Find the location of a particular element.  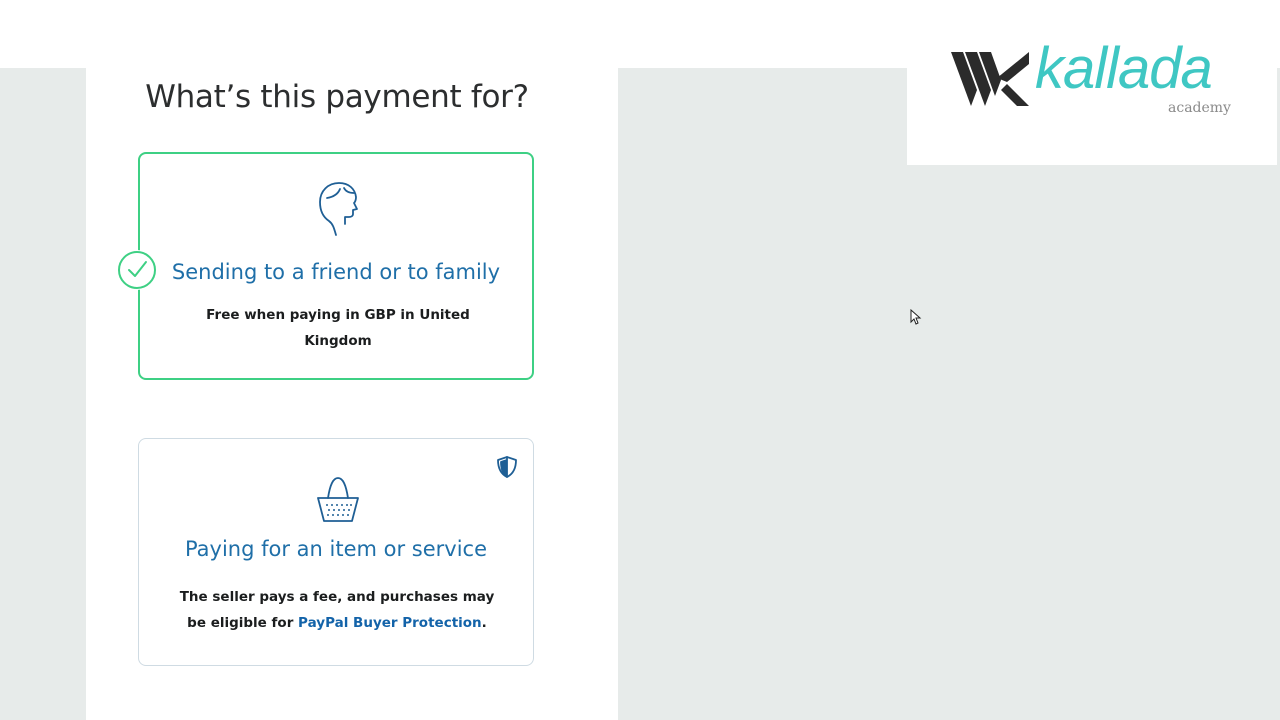

page-title: What’s this payment for? is located at coordinates (337, 96).